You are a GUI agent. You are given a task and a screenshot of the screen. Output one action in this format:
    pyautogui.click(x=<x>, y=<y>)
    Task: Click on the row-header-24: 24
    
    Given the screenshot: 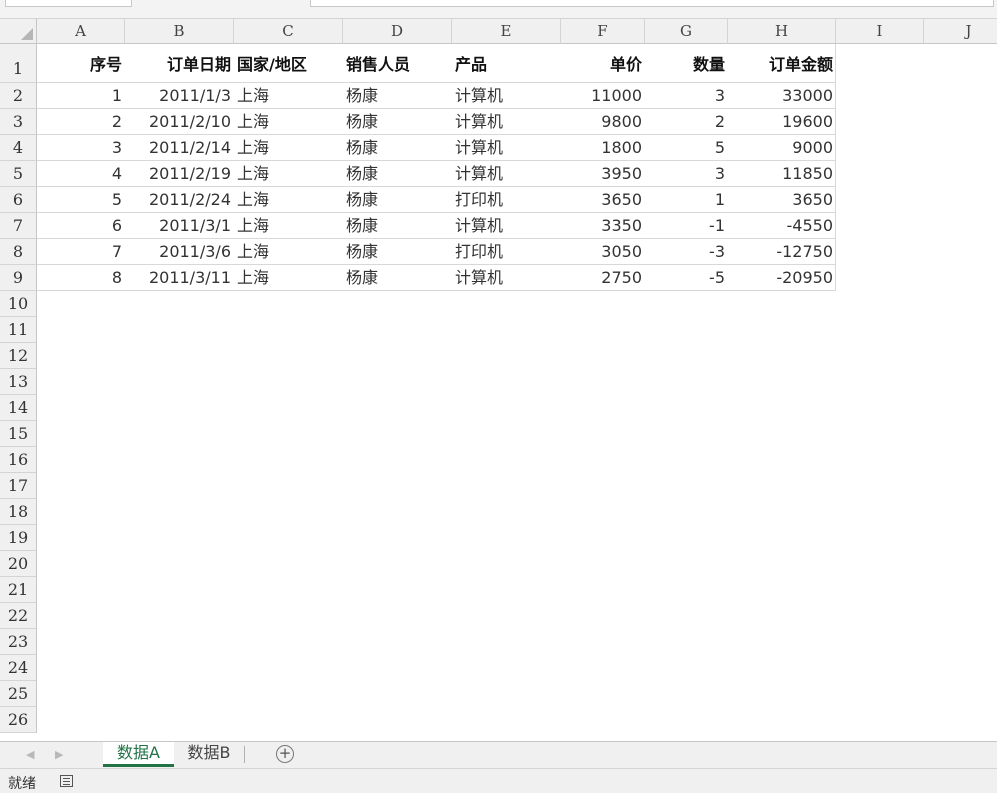 What is the action you would take?
    pyautogui.click(x=18, y=668)
    